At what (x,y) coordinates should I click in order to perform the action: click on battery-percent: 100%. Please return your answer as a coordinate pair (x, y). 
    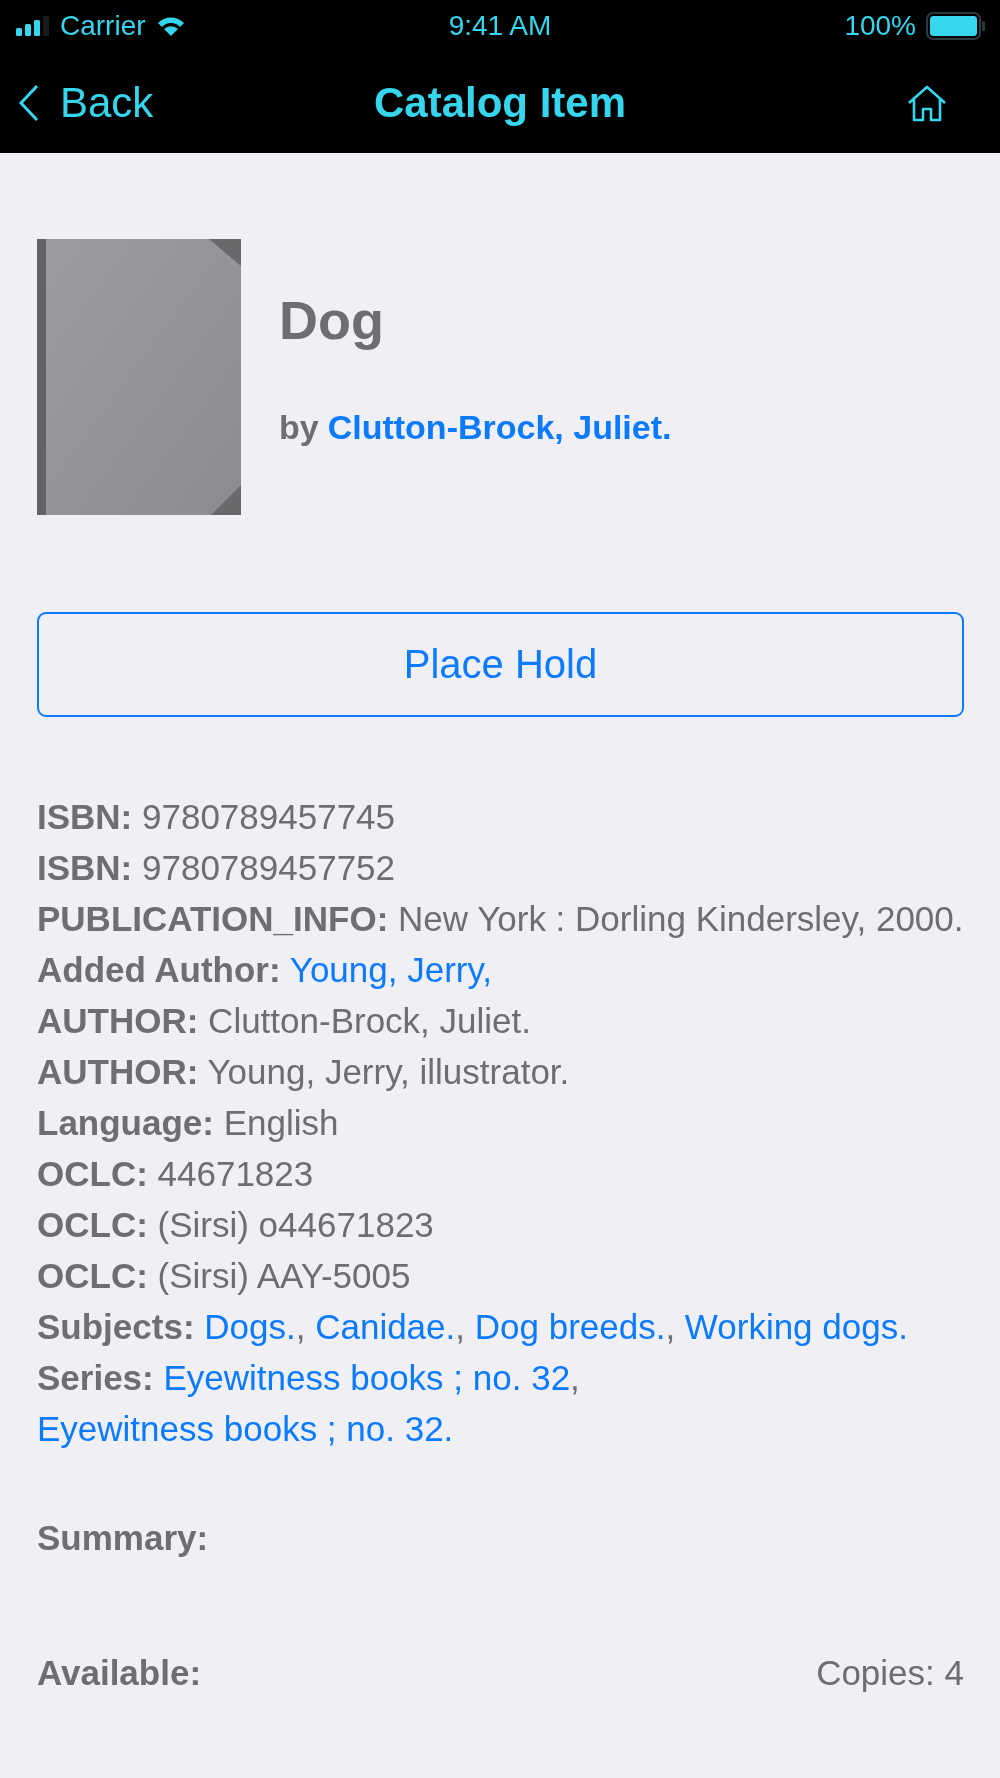
    Looking at the image, I should click on (880, 26).